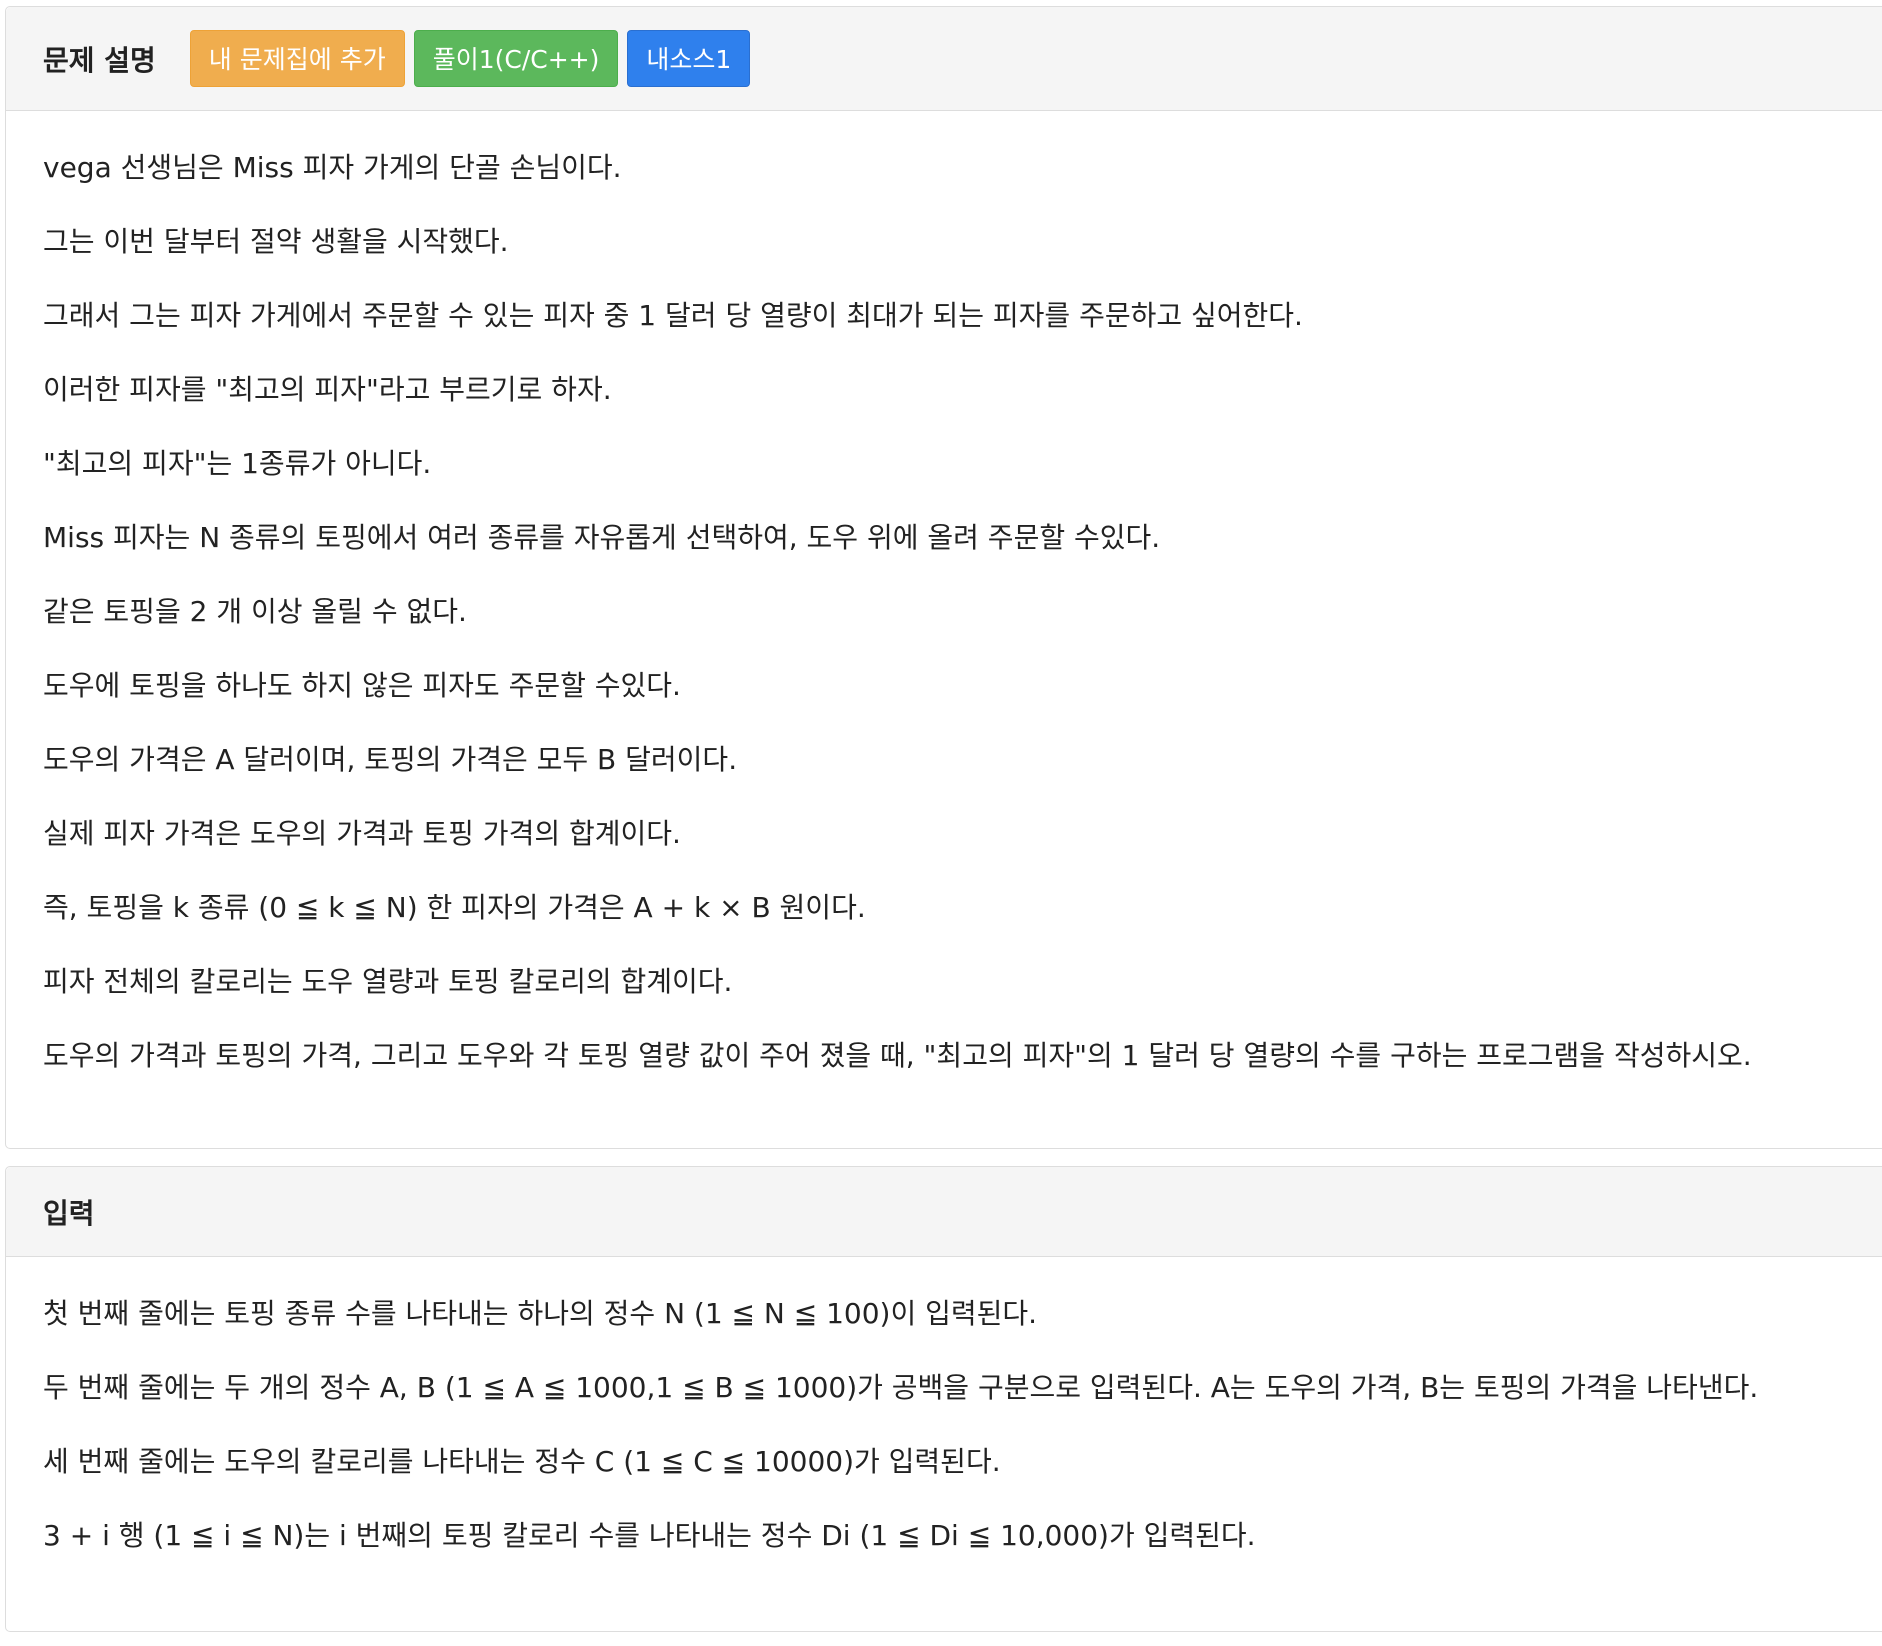 The width and height of the screenshot is (1882, 1646). Describe the element at coordinates (69, 1213) in the screenshot. I see `input-title: 입력` at that location.